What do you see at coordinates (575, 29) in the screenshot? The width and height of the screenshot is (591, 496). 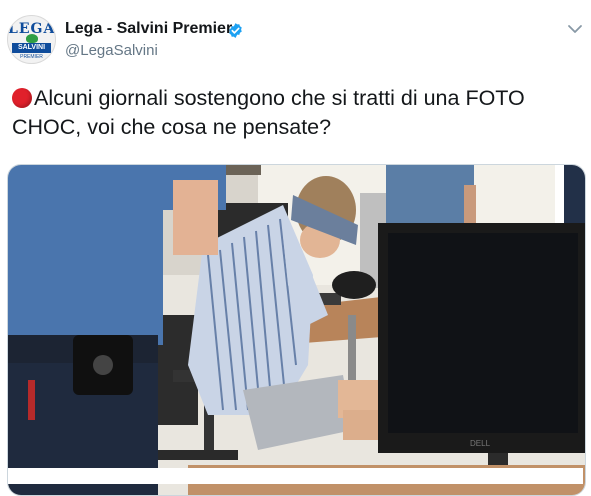 I see `chevron-down-icon` at bounding box center [575, 29].